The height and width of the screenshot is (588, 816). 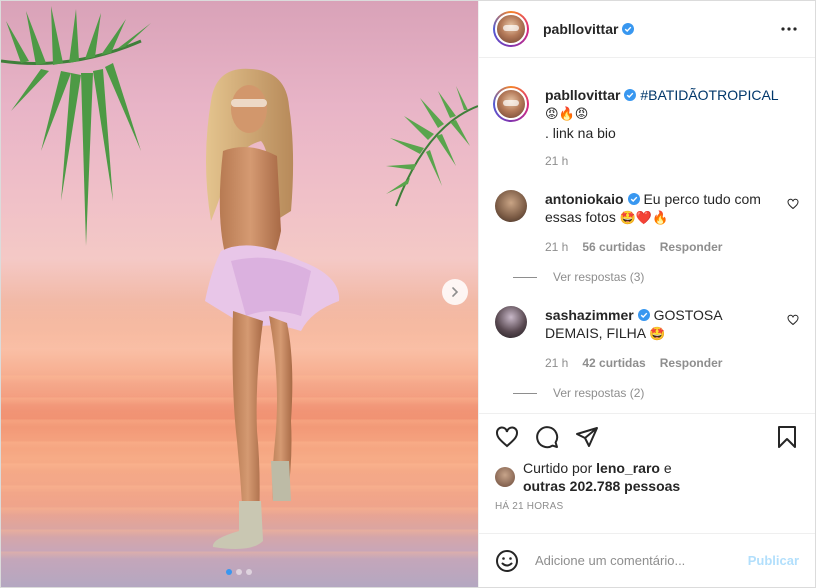 I want to click on carousel-dots, so click(x=239, y=572).